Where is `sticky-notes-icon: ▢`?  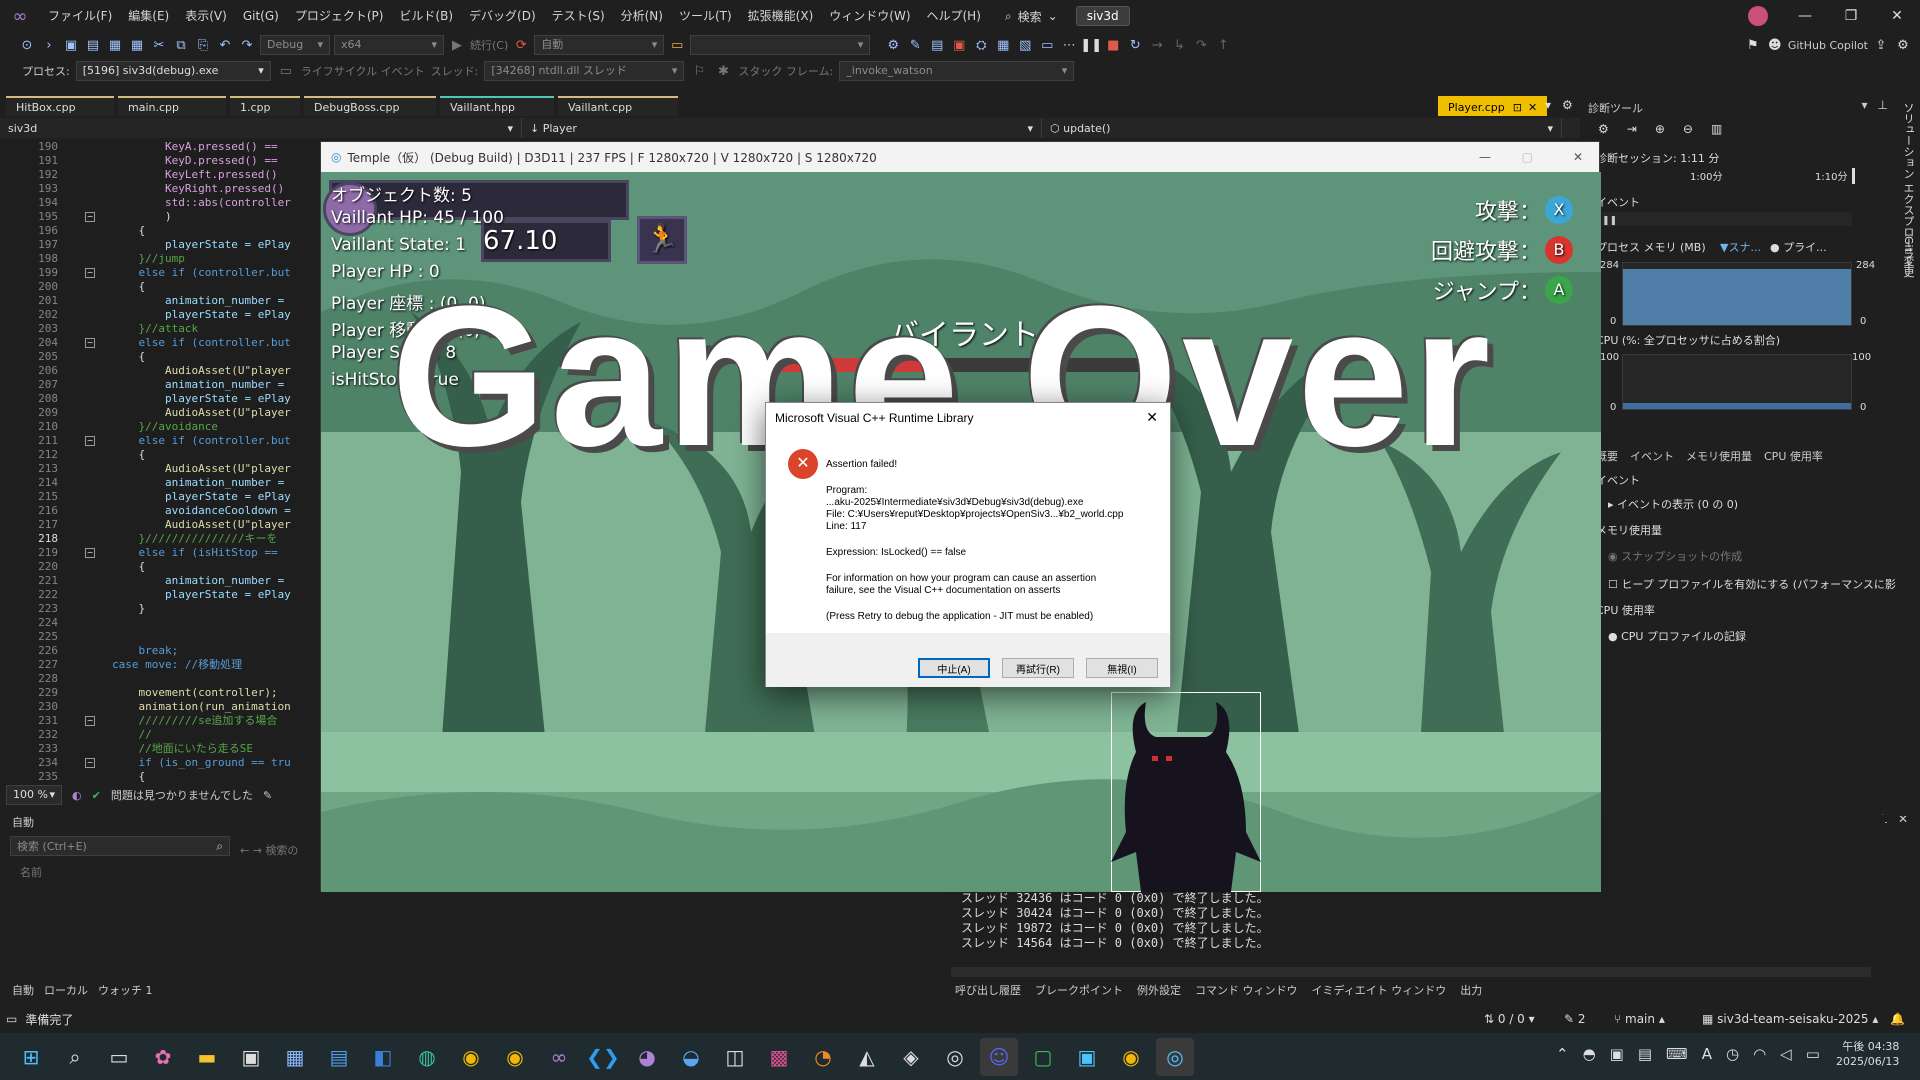
sticky-notes-icon: ▢ is located at coordinates (1043, 1057).